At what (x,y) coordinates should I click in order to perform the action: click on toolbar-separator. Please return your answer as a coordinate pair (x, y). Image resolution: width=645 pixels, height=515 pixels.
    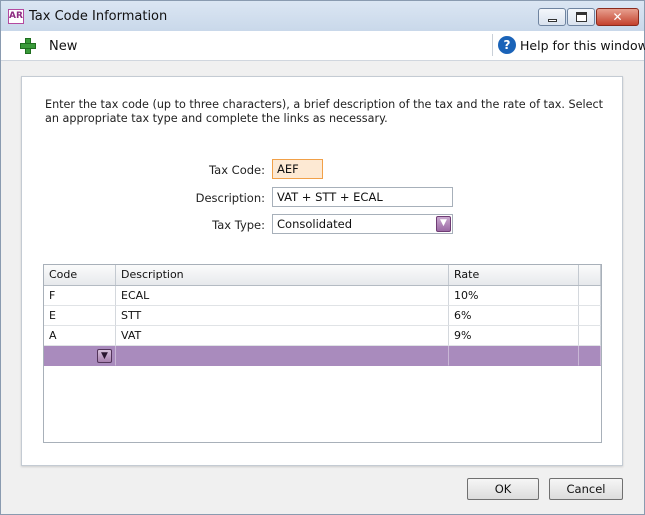
    Looking at the image, I should click on (492, 45).